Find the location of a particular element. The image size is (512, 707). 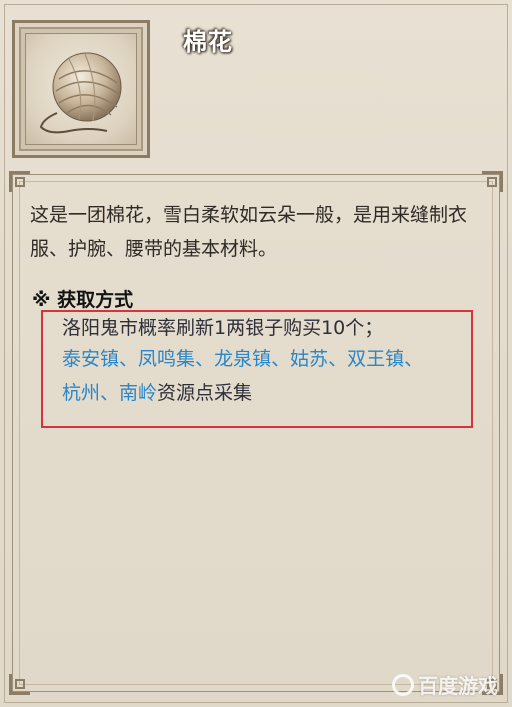

location-longquan: 龙泉镇 is located at coordinates (243, 359).